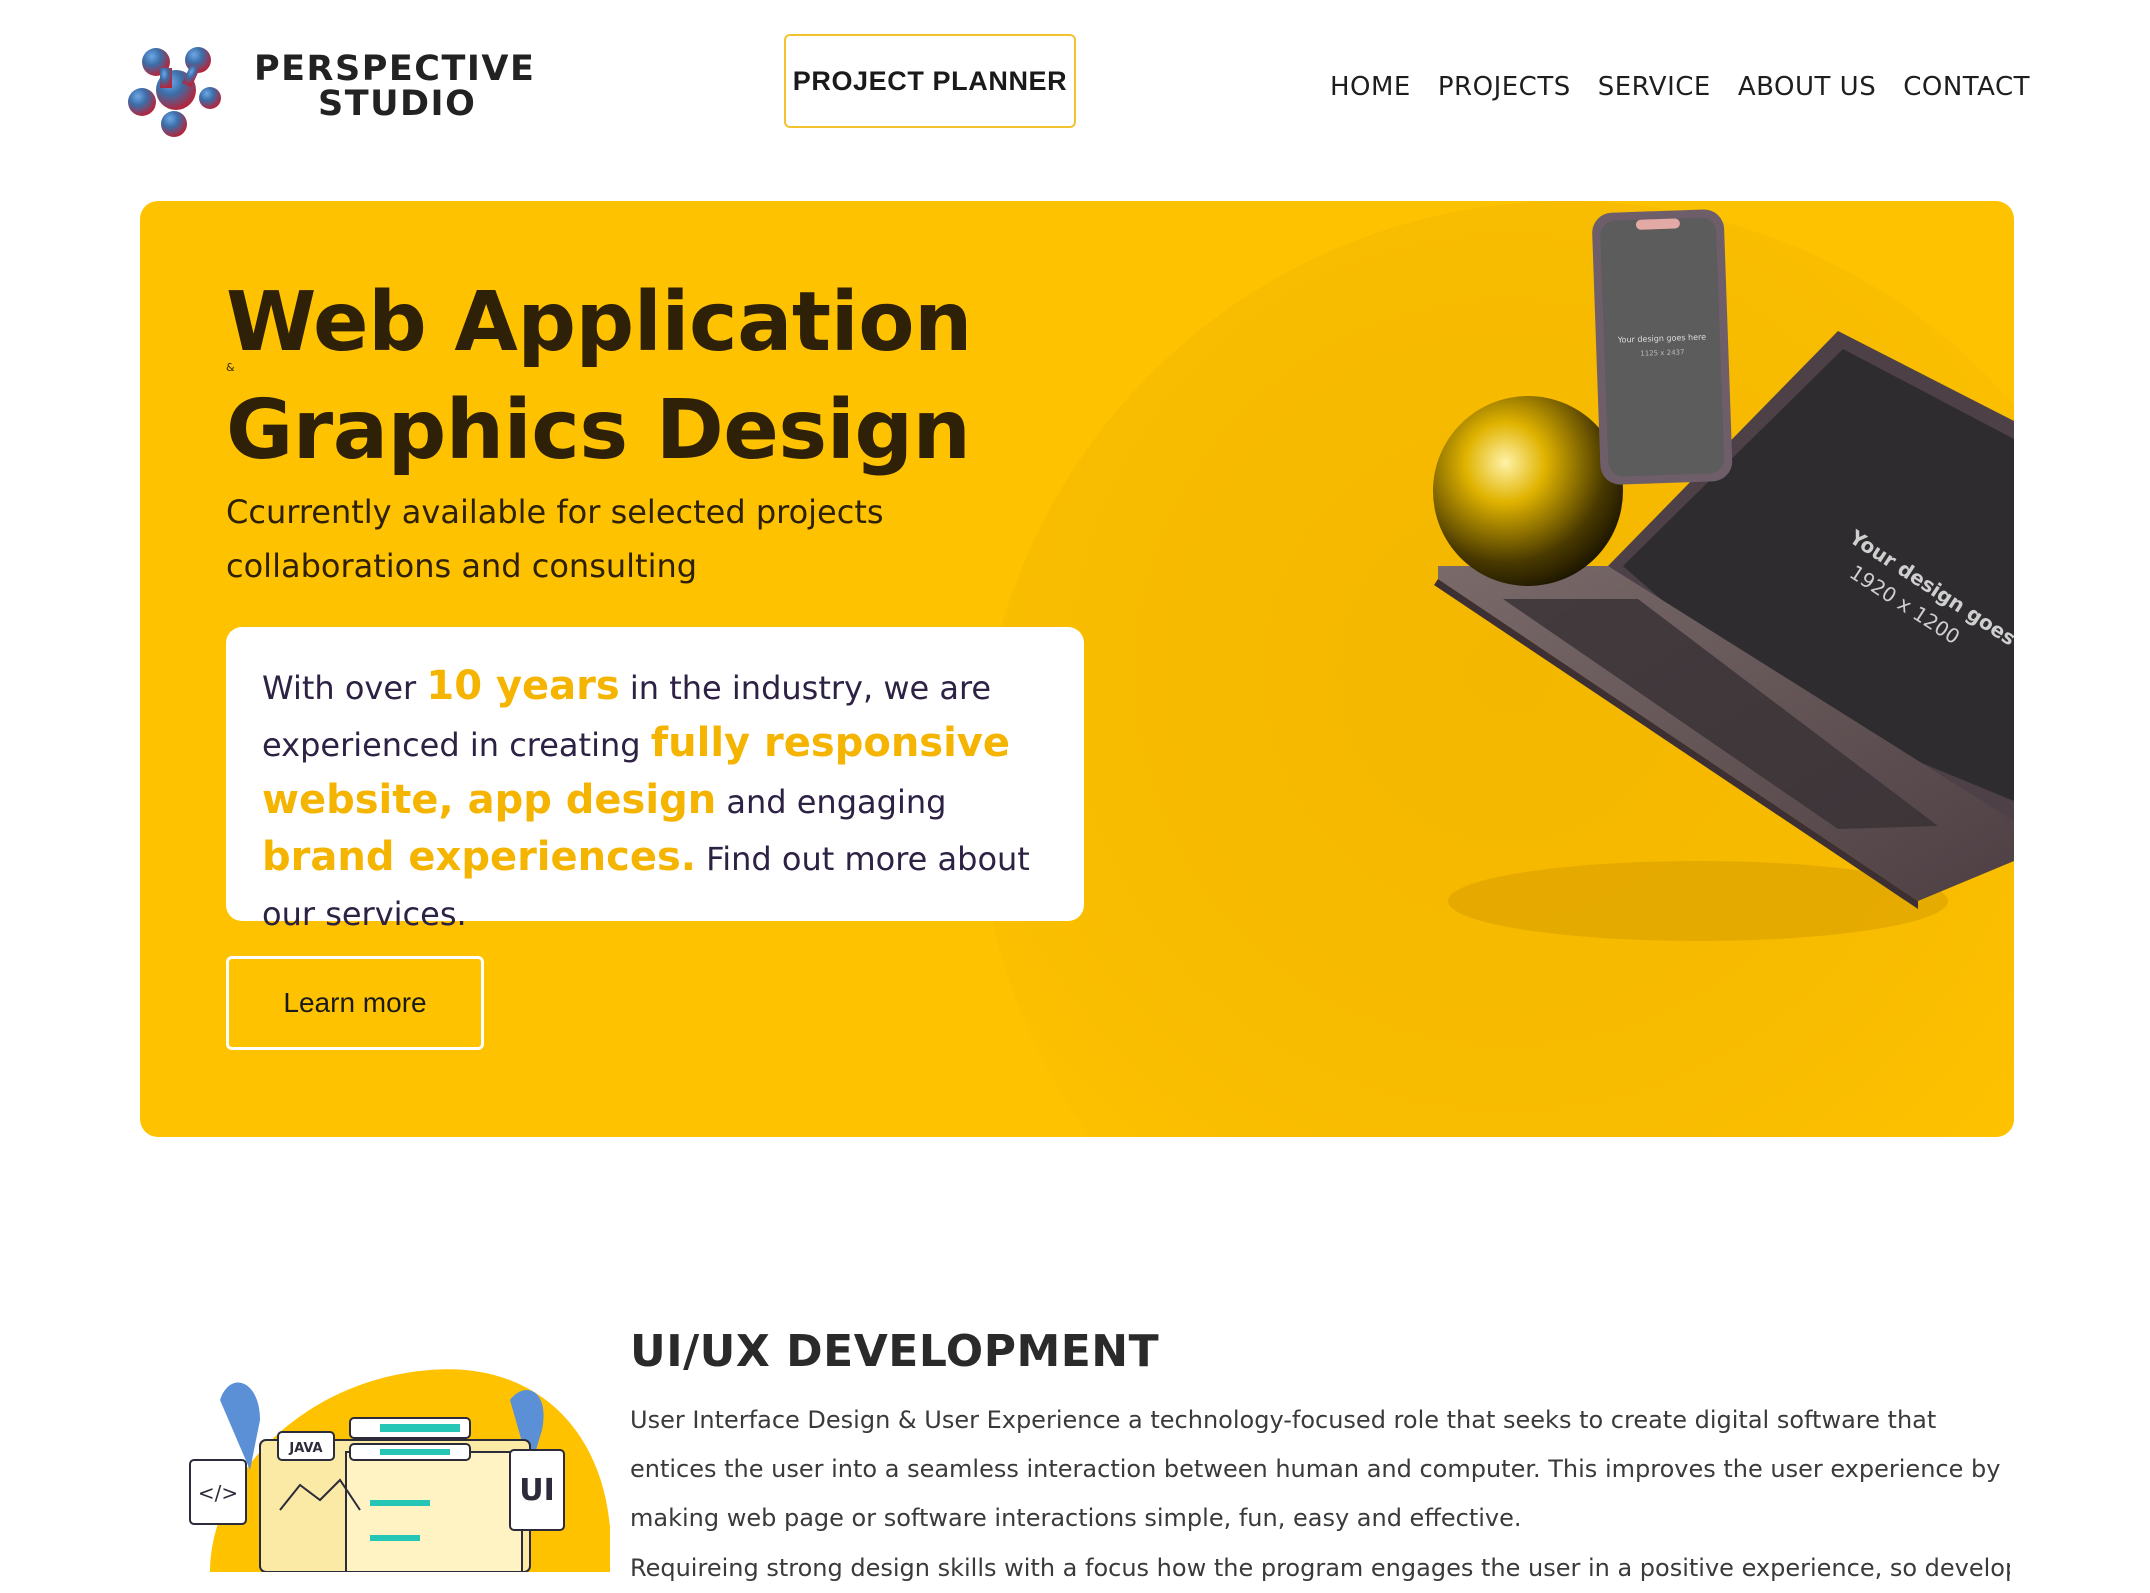  What do you see at coordinates (831, 802) in the screenshot?
I see `info-text-3: and engaging` at bounding box center [831, 802].